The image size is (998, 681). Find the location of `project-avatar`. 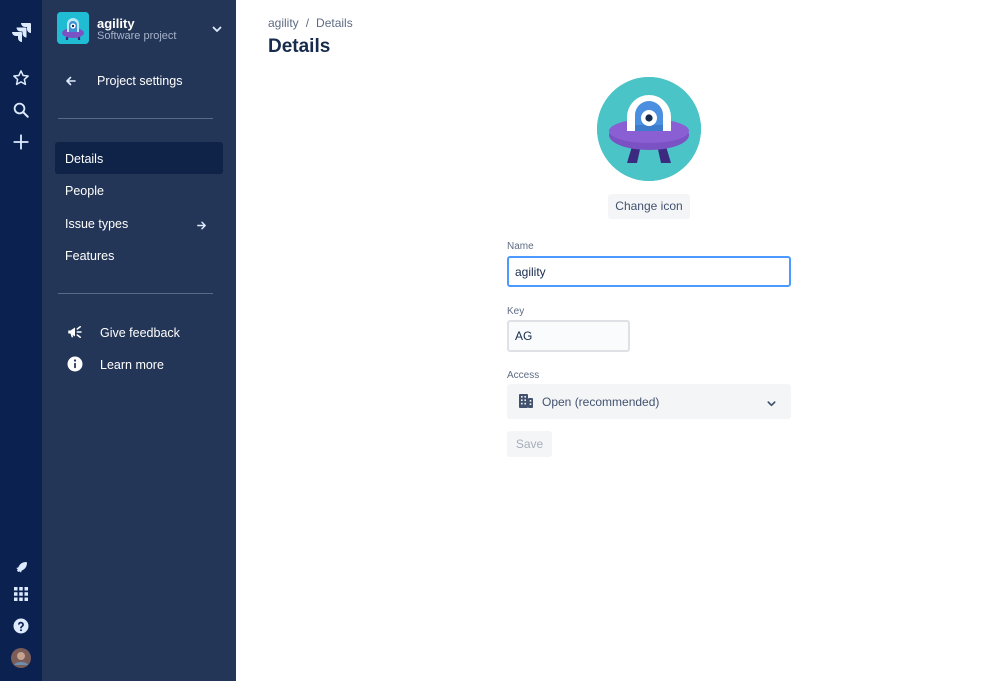

project-avatar is located at coordinates (73, 28).